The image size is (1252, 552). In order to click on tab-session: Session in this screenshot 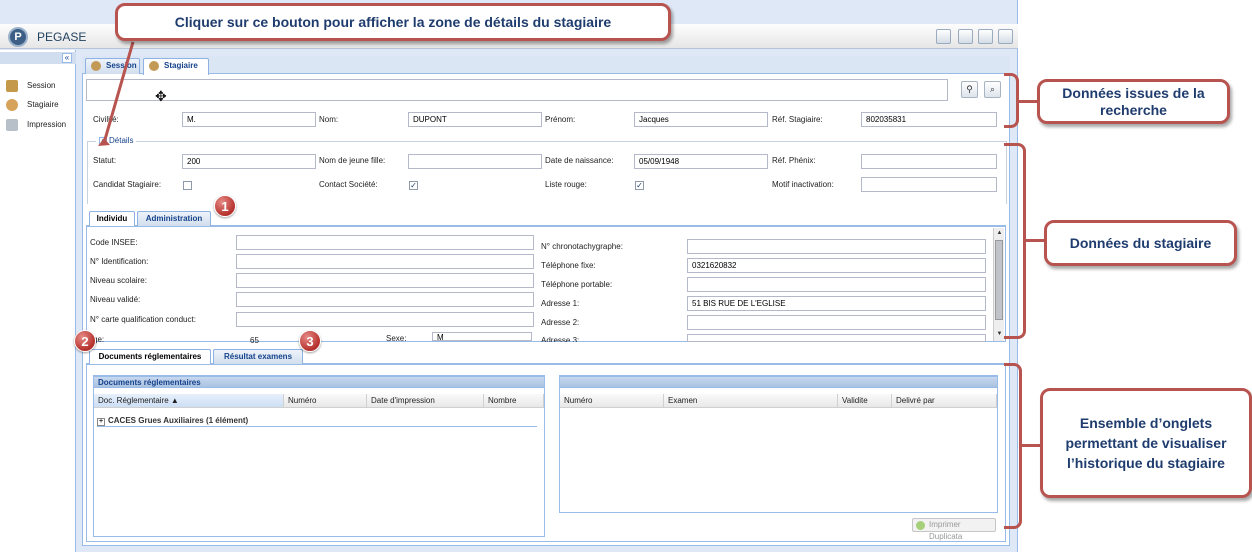, I will do `click(112, 66)`.